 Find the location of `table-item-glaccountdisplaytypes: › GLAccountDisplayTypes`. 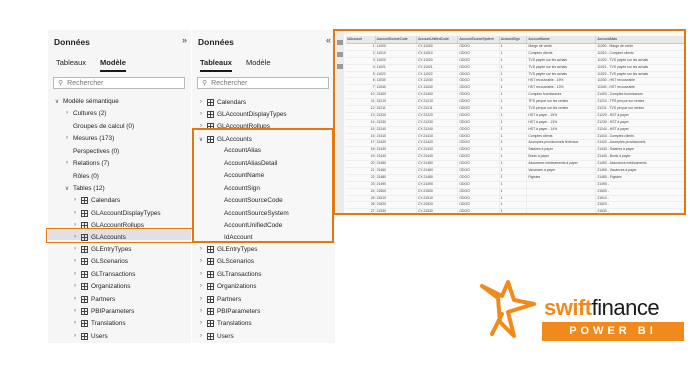

table-item-glaccountdisplaytypes: › GLAccountDisplayTypes is located at coordinates (242, 114).